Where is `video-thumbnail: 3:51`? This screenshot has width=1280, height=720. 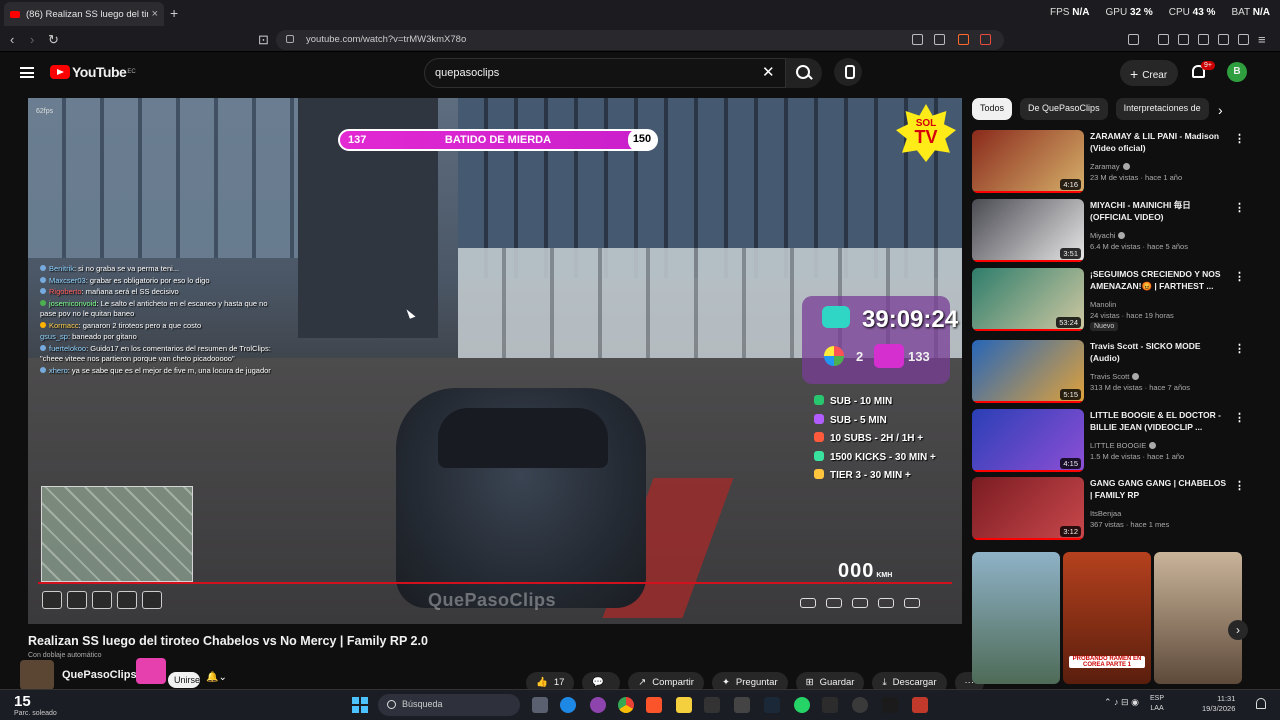
video-thumbnail: 3:51 is located at coordinates (1028, 230).